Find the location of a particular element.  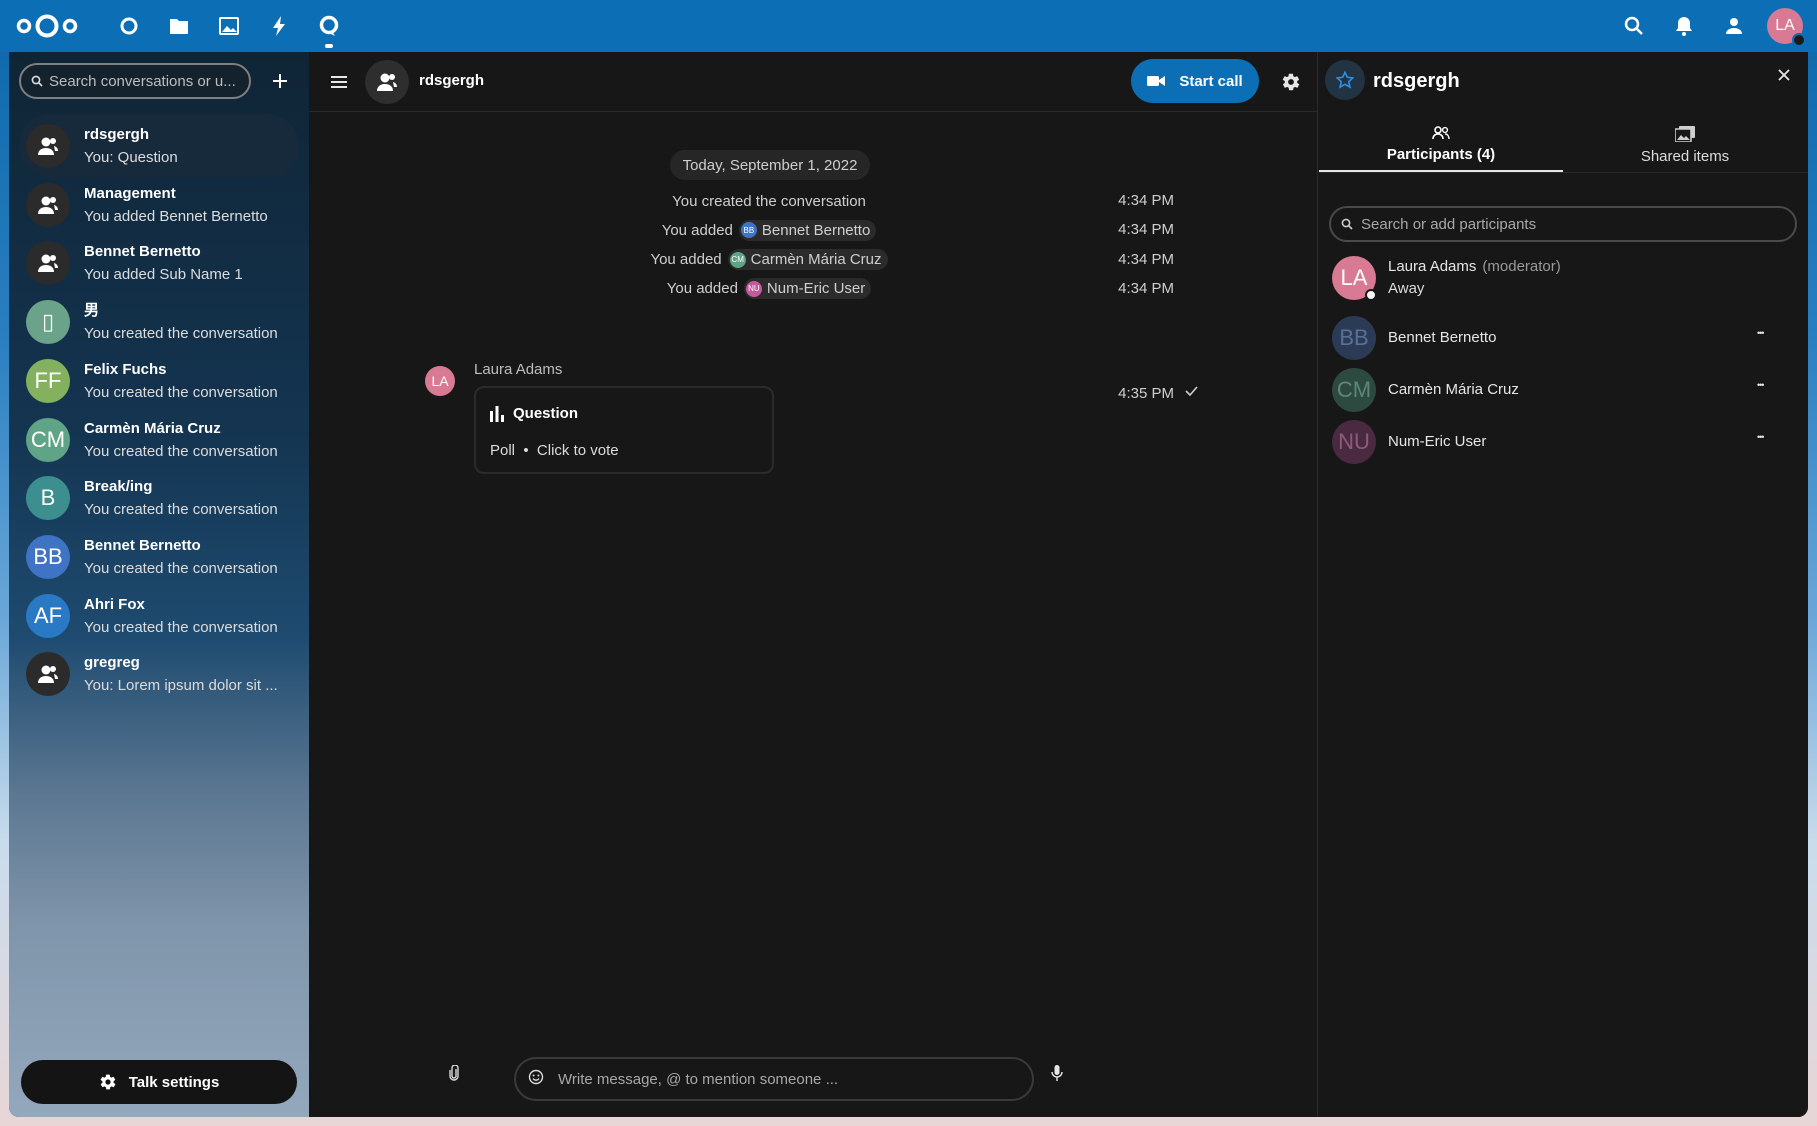

mention-chip: NU Num-Eric User is located at coordinates (807, 289).